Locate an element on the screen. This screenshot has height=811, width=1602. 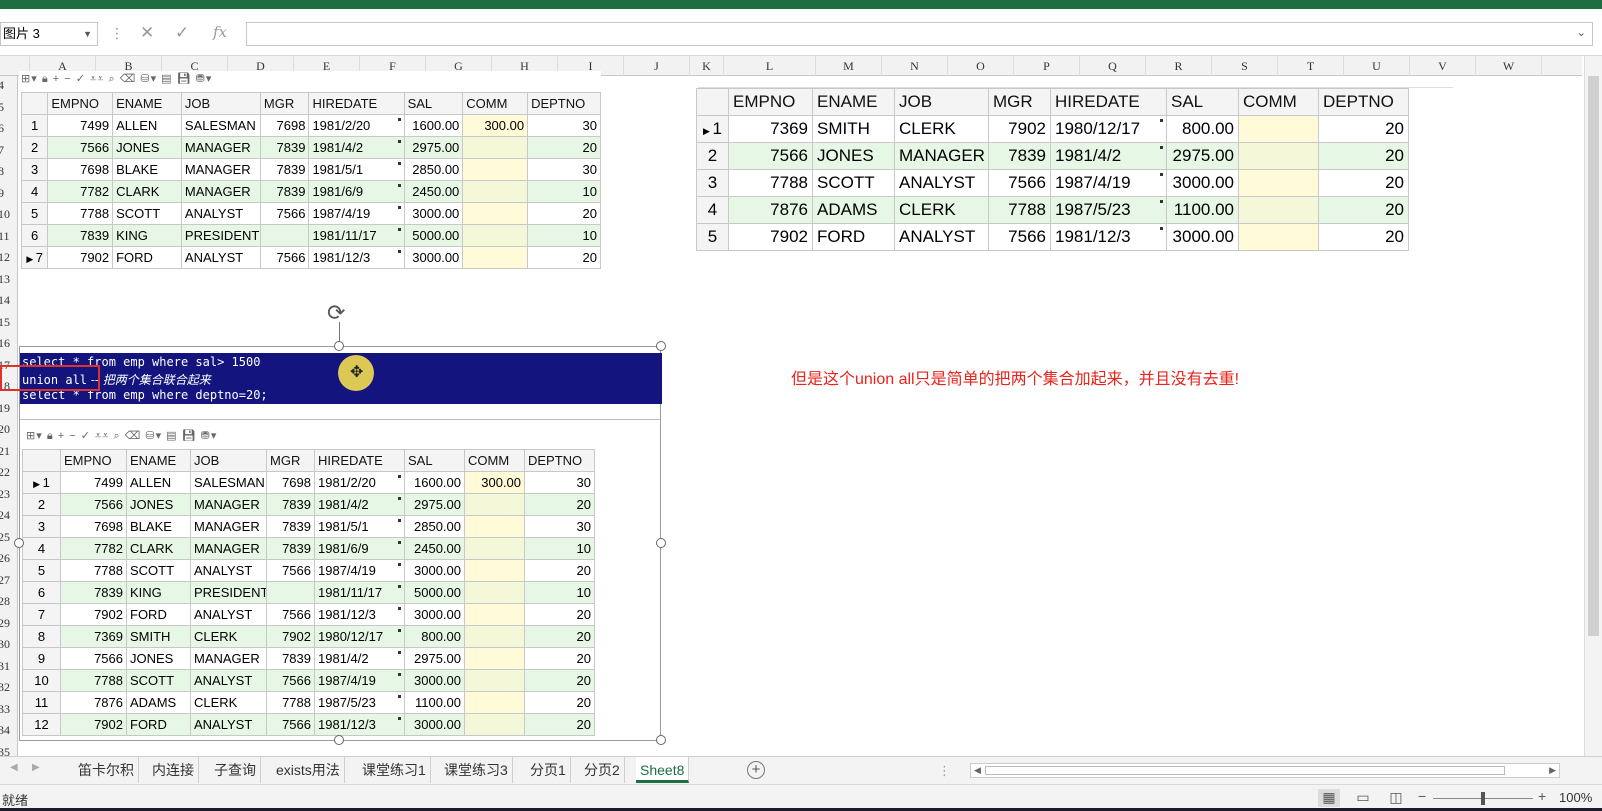
cell-sal: 5000.00 is located at coordinates (434, 592).